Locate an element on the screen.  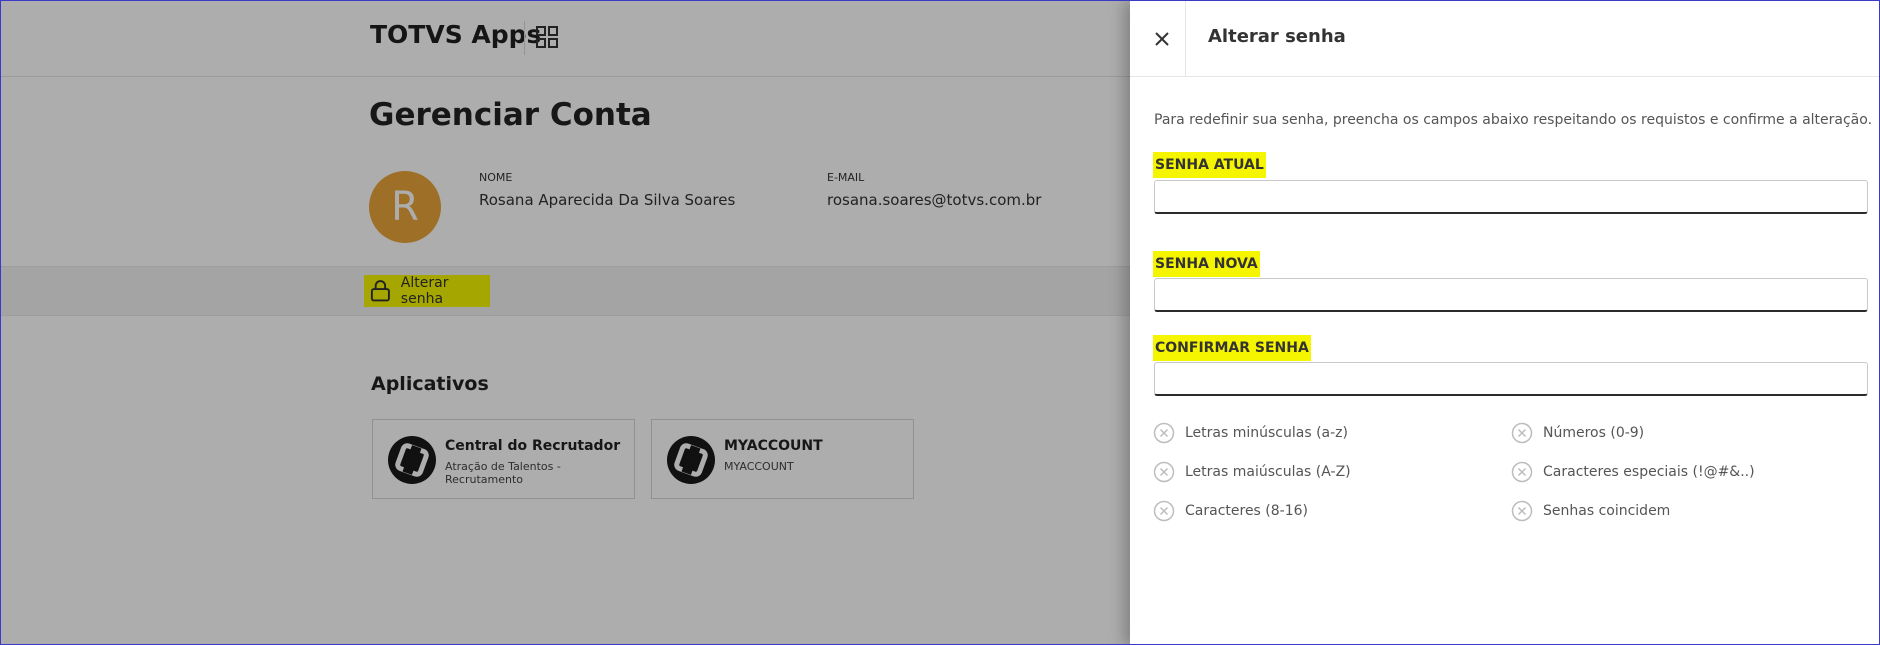
requirement-numbers: Números (0-9) is located at coordinates (1577, 433).